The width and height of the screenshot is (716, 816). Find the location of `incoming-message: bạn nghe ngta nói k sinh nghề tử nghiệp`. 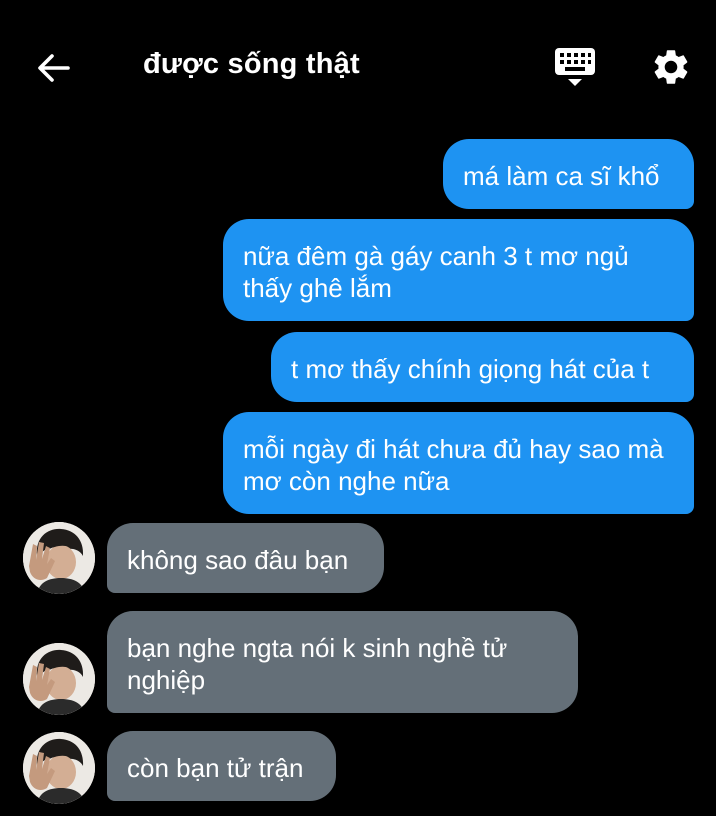

incoming-message: bạn nghe ngta nói k sinh nghề tử nghiệp is located at coordinates (342, 662).